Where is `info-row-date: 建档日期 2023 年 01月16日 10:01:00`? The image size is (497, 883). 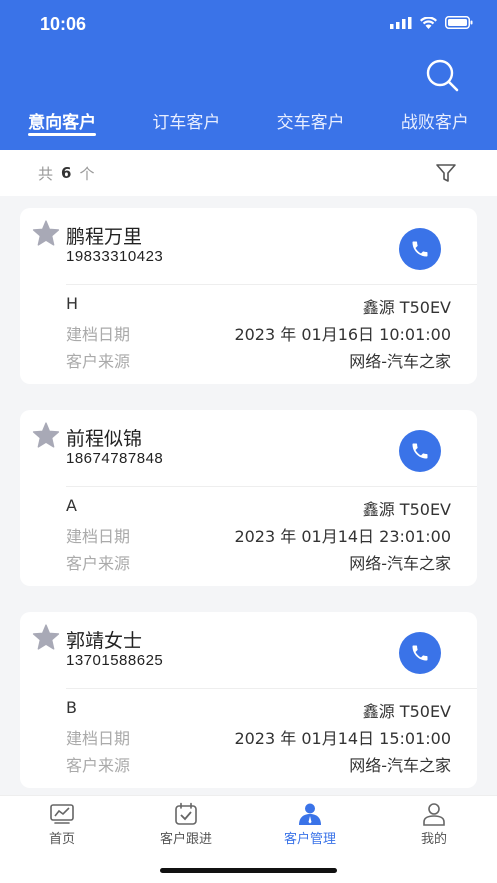
info-row-date: 建档日期 2023 年 01月16日 10:01:00 is located at coordinates (258, 333).